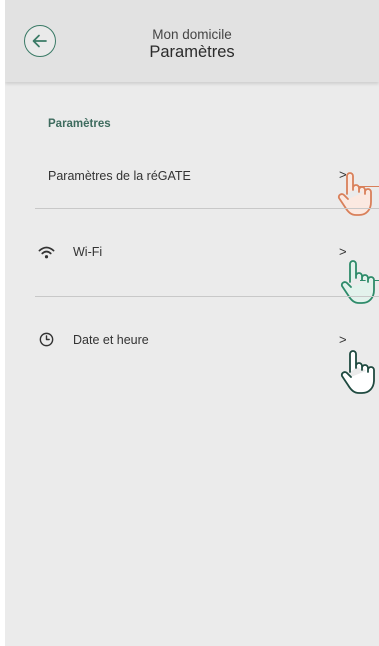 Image resolution: width=379 pixels, height=646 pixels. What do you see at coordinates (192, 34) in the screenshot?
I see `header-subtitle: Mon domicile` at bounding box center [192, 34].